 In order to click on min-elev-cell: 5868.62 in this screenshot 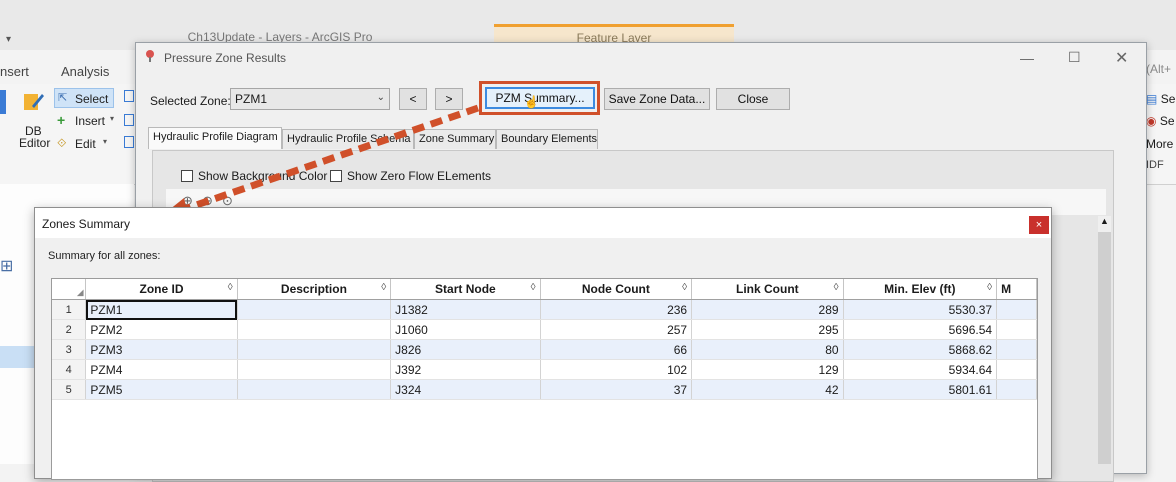, I will do `click(920, 349)`.